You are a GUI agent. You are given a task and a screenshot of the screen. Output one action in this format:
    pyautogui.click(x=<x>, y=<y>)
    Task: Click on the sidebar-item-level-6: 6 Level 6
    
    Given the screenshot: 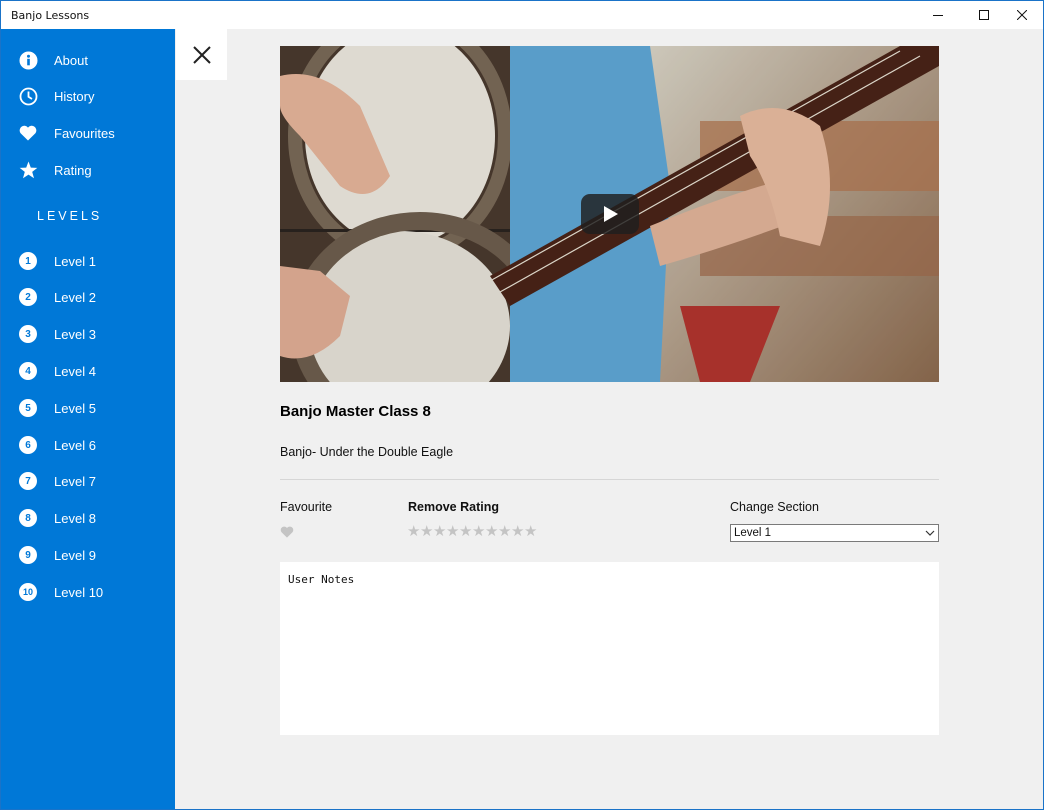 What is the action you would take?
    pyautogui.click(x=88, y=445)
    